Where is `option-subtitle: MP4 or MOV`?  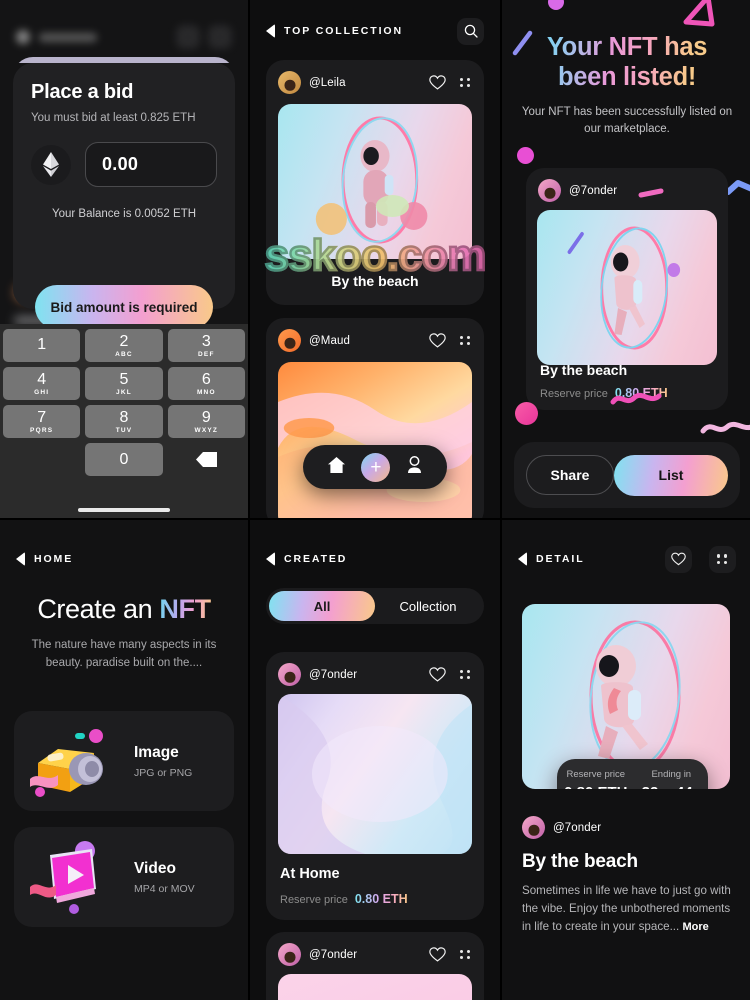 option-subtitle: MP4 or MOV is located at coordinates (164, 888).